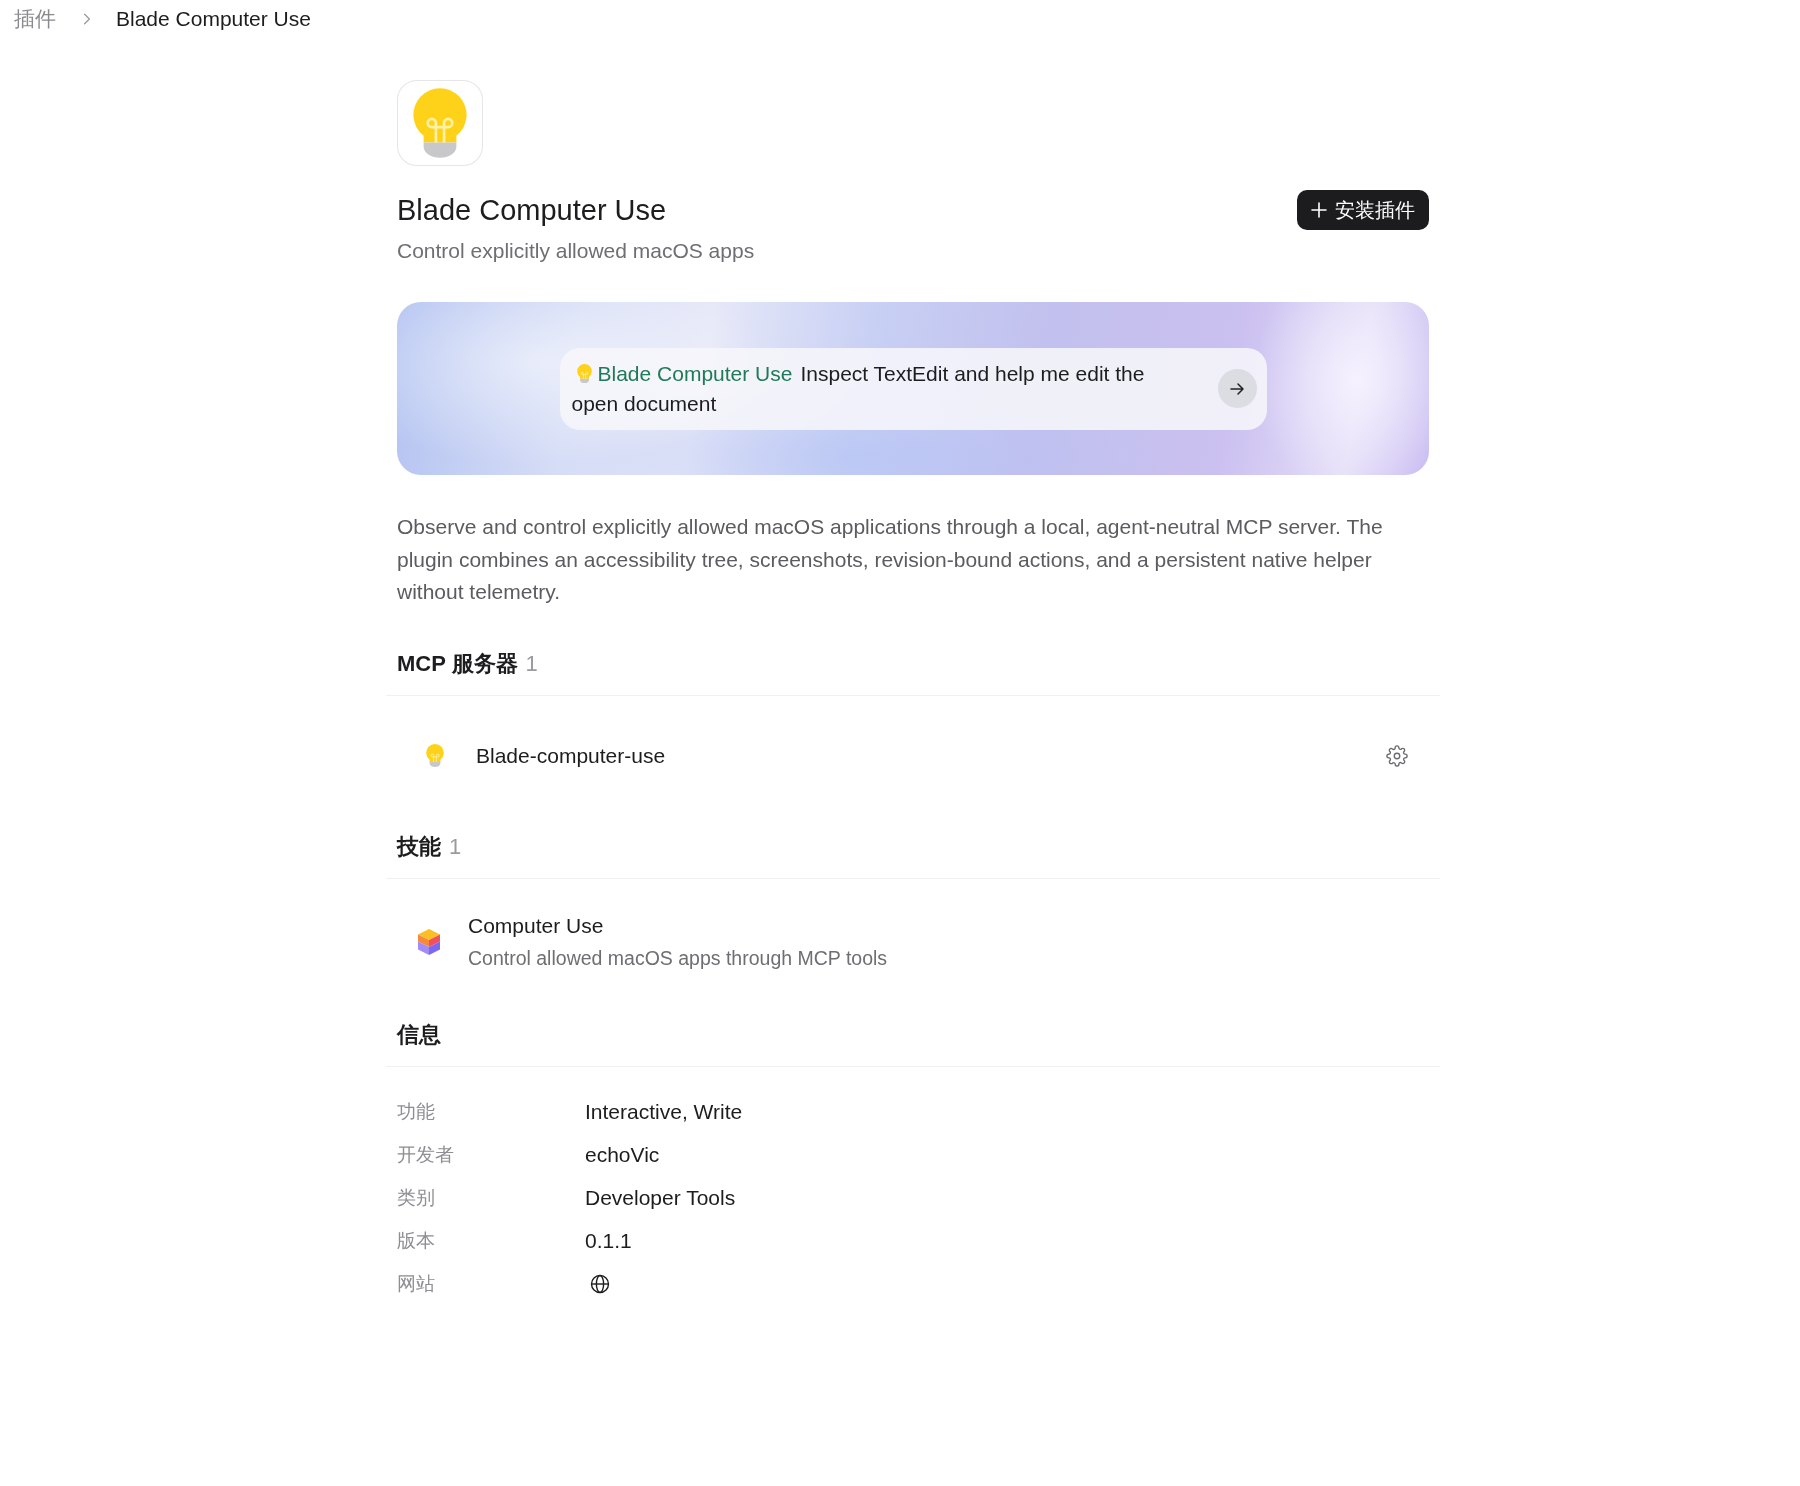  Describe the element at coordinates (913, 388) in the screenshot. I see `prompt-card: Blade Computer Use Inspect TextEdit and help me edit the open document` at that location.